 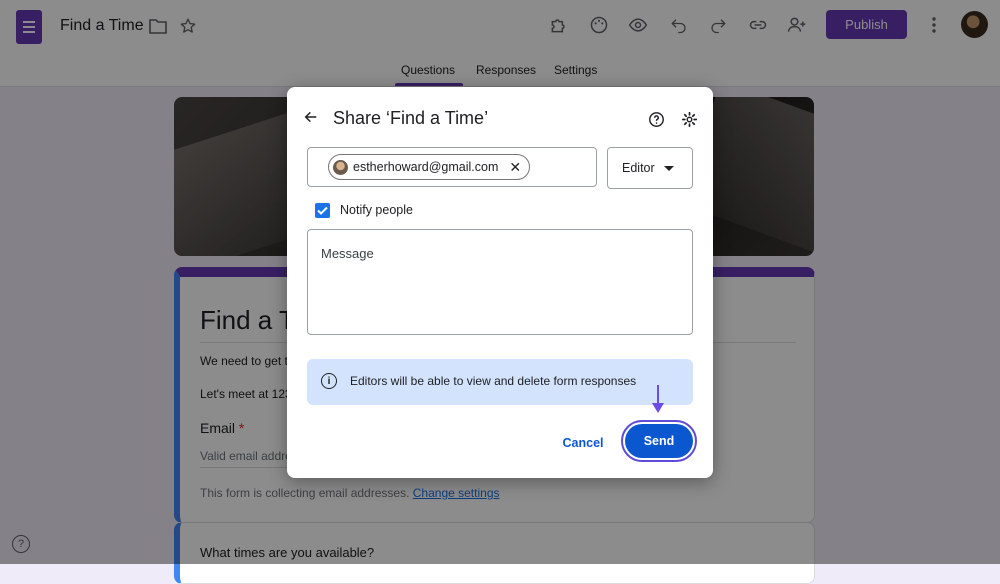 What do you see at coordinates (340, 167) in the screenshot?
I see `recipient-avatar` at bounding box center [340, 167].